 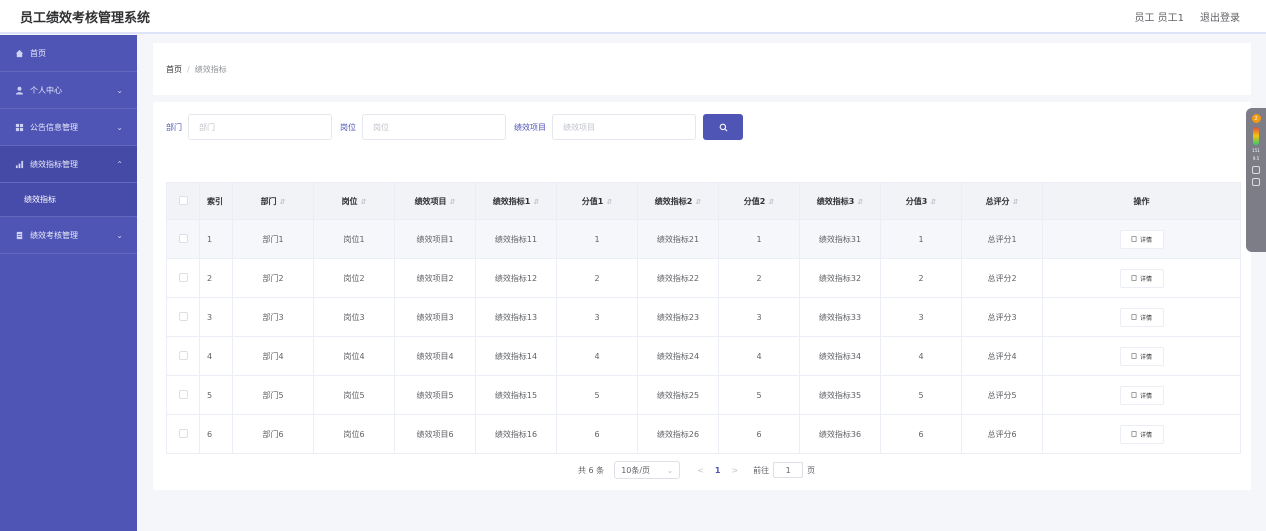 I want to click on page-number-current: 1, so click(x=718, y=470).